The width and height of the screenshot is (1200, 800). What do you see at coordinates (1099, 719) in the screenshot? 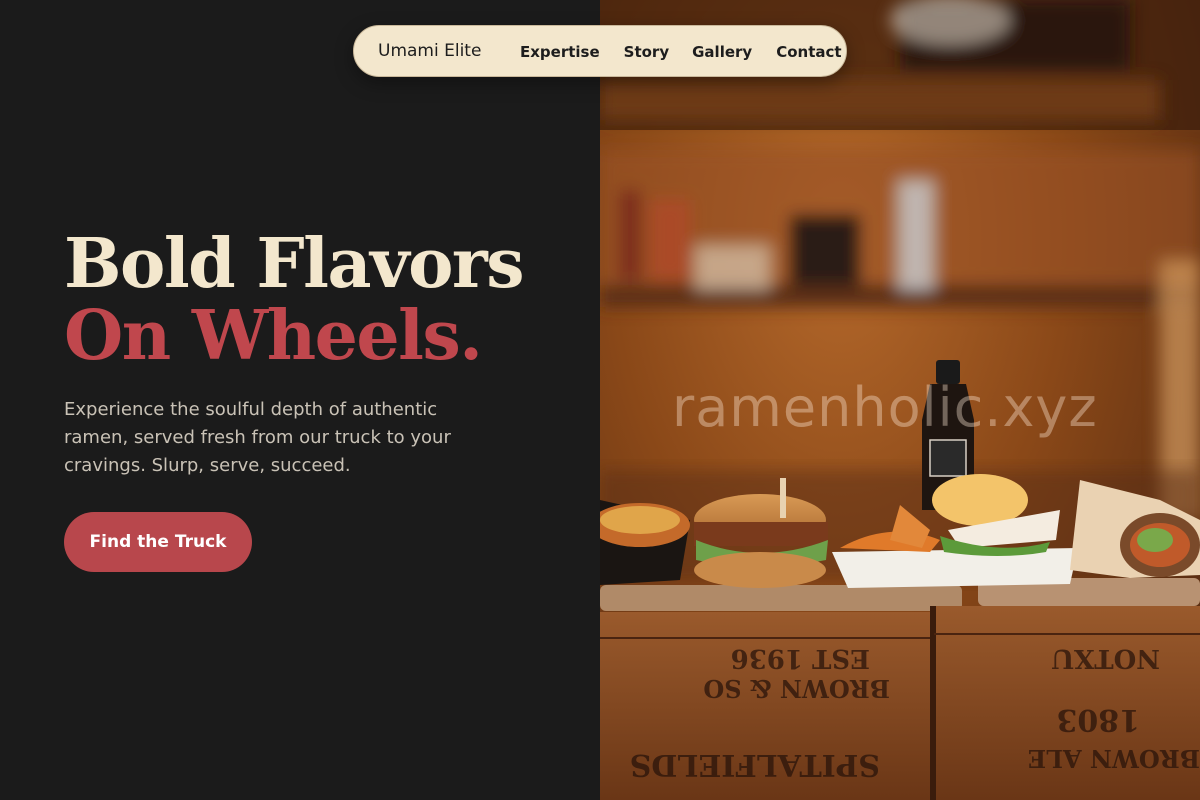
I see `crate-text-5: 1803` at bounding box center [1099, 719].